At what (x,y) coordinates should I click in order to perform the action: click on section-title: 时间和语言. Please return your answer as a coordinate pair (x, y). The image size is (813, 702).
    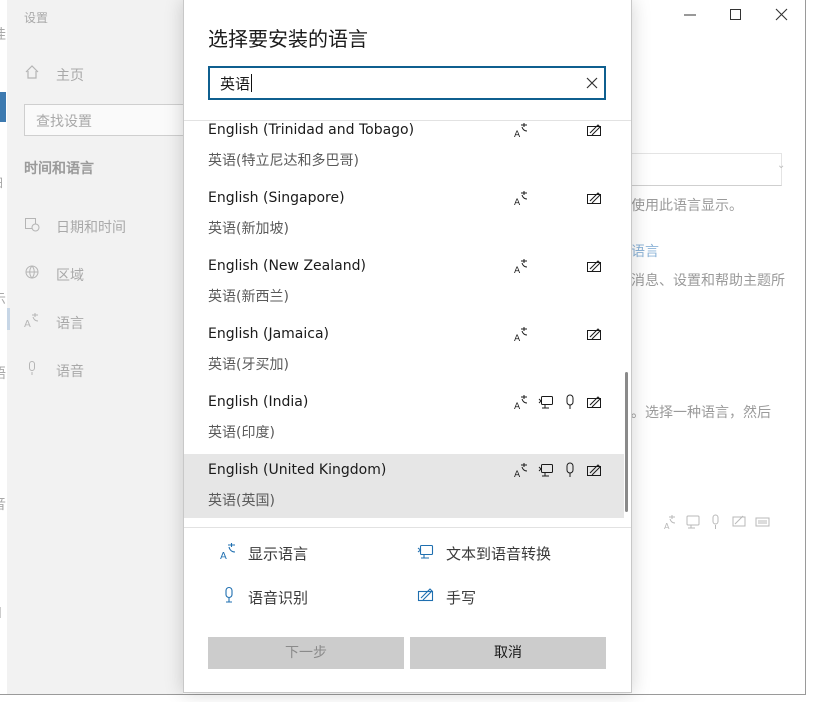
    Looking at the image, I should click on (59, 169).